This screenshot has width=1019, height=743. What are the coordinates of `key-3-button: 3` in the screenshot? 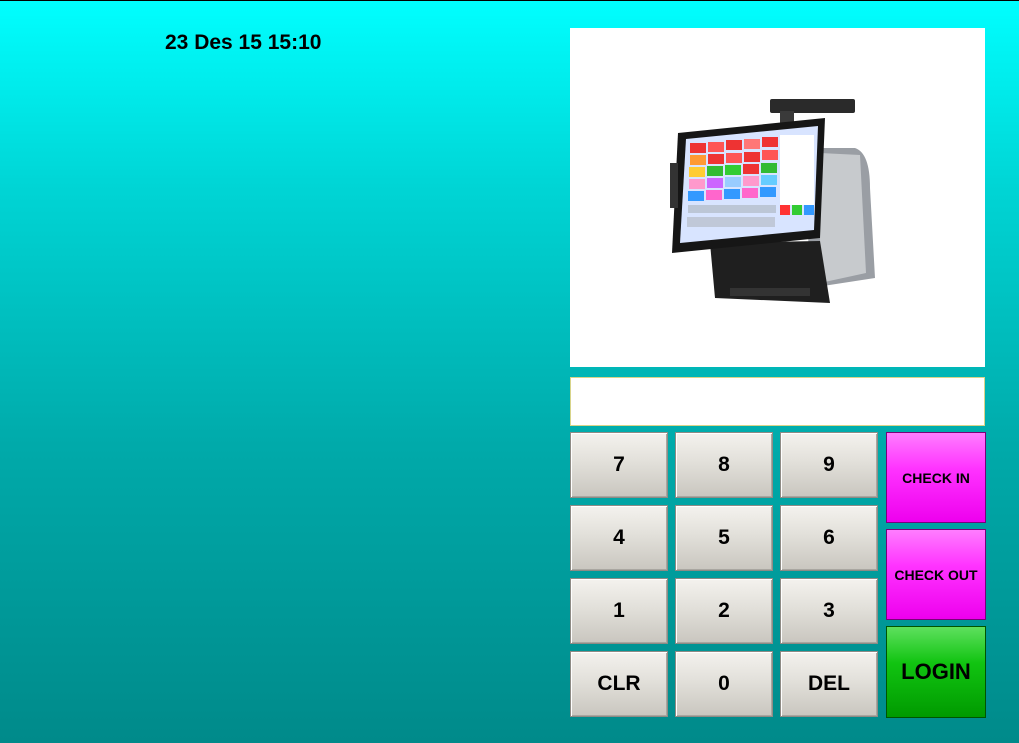 It's located at (829, 611).